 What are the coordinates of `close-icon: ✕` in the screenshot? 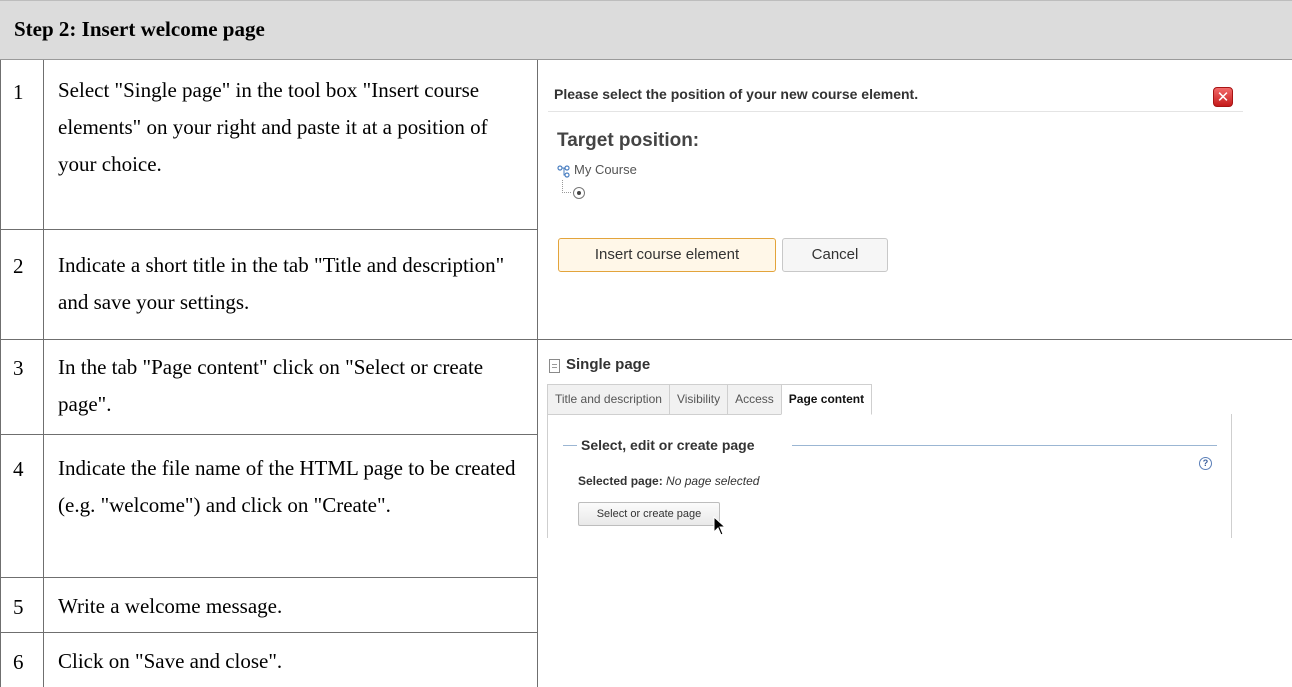 It's located at (1223, 97).